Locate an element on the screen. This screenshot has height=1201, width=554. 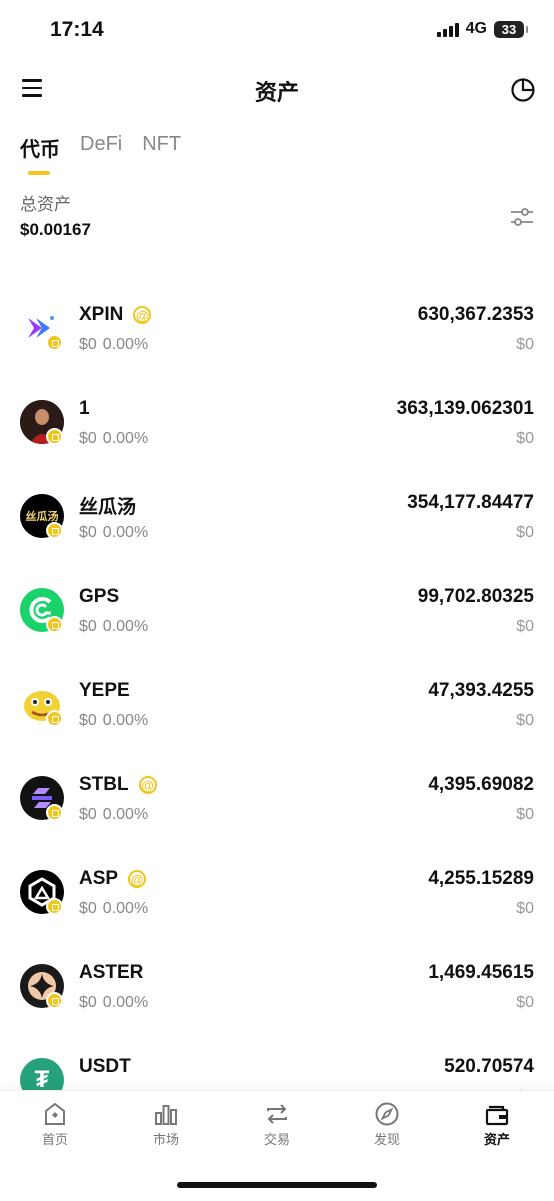
status-indicators: 4G 33 is located at coordinates (482, 29).